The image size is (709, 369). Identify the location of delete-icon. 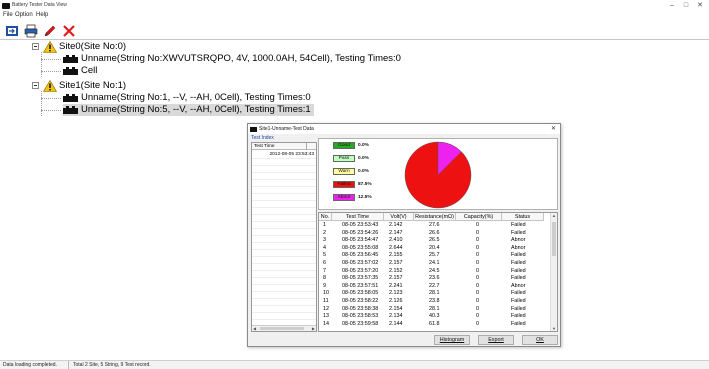
(69, 31).